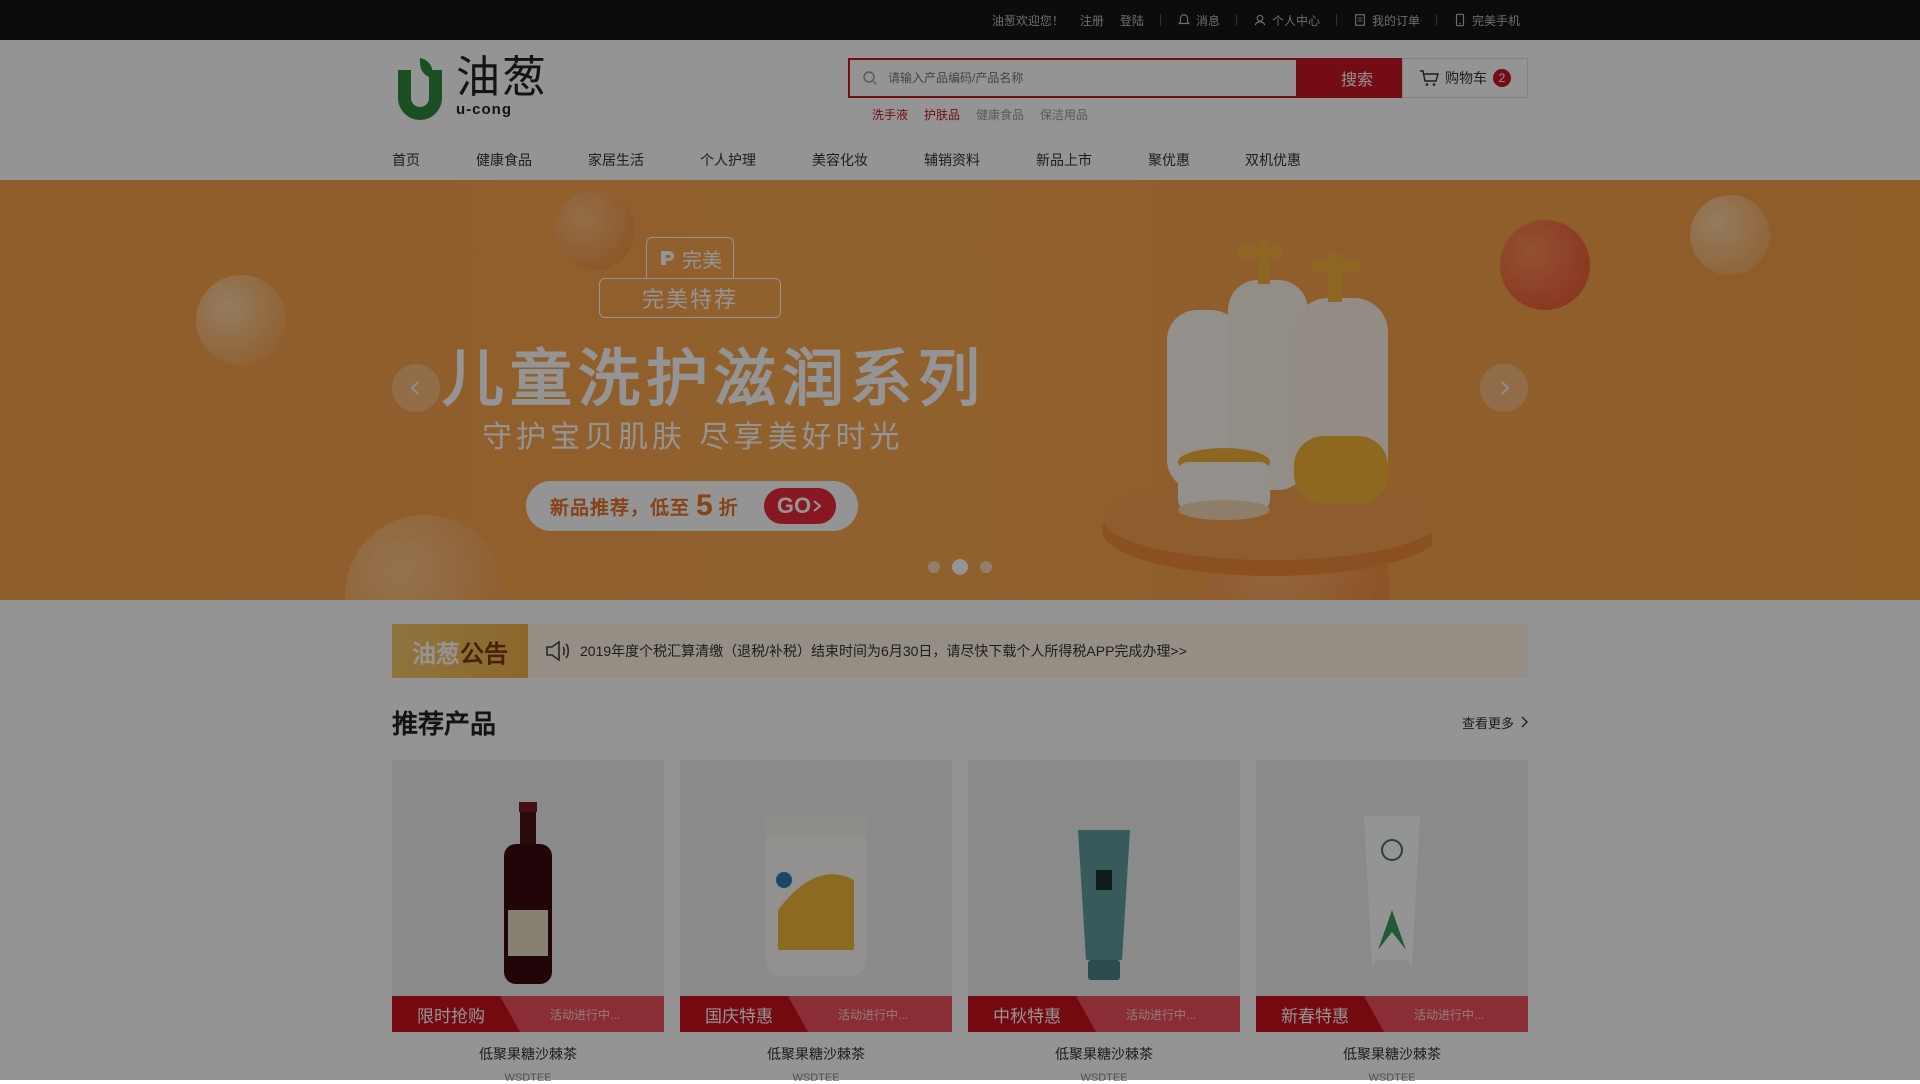  I want to click on user-center-link: 个人中心, so click(1286, 20).